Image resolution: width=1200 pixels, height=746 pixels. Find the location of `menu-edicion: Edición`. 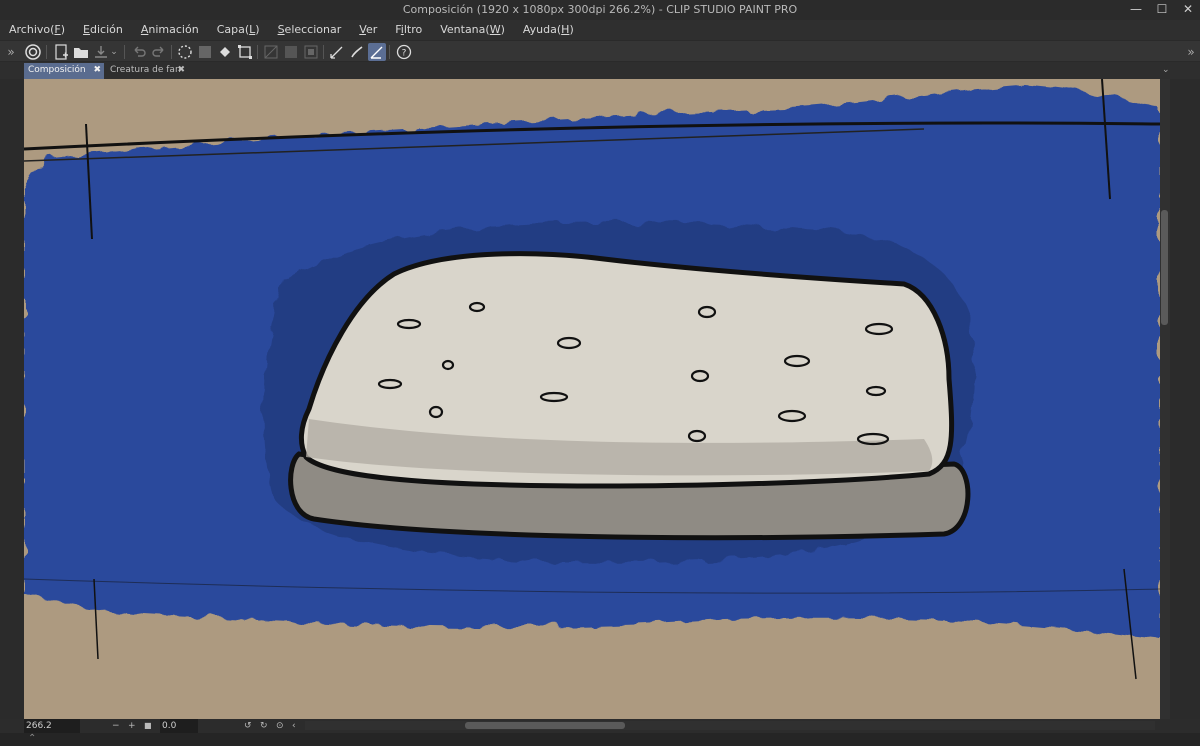

menu-edicion: Edición is located at coordinates (103, 30).